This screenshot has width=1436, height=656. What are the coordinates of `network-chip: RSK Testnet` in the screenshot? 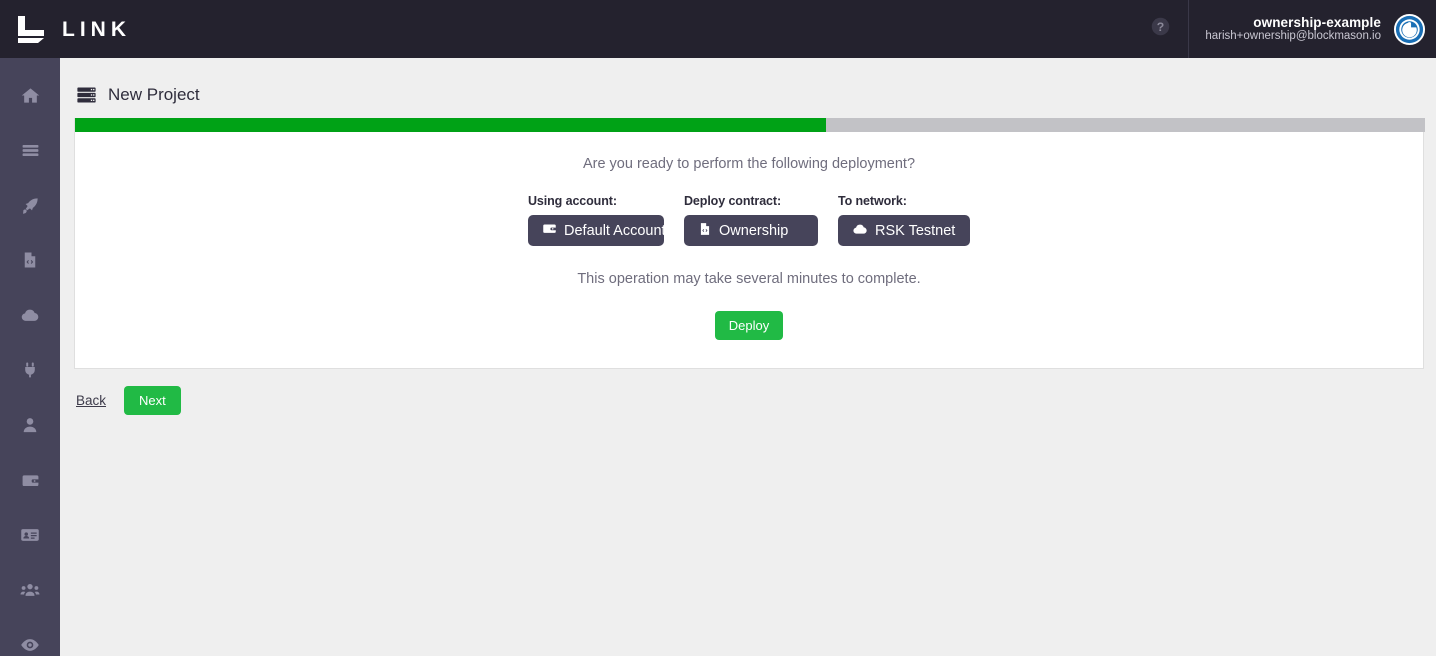 It's located at (904, 230).